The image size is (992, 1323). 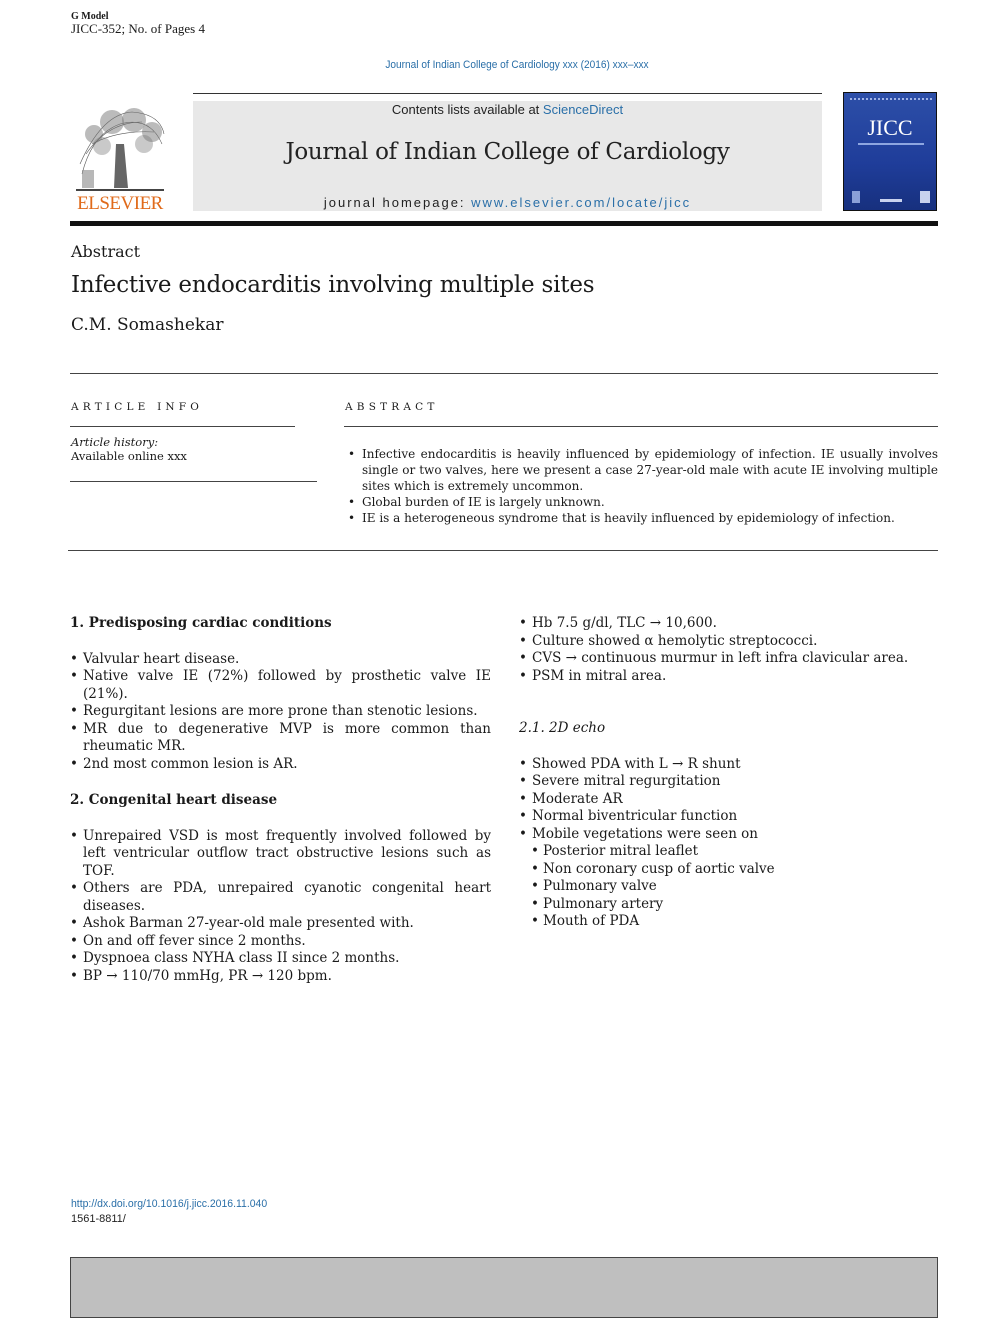 What do you see at coordinates (106, 251) in the screenshot?
I see `article-type-label: Abstract` at bounding box center [106, 251].